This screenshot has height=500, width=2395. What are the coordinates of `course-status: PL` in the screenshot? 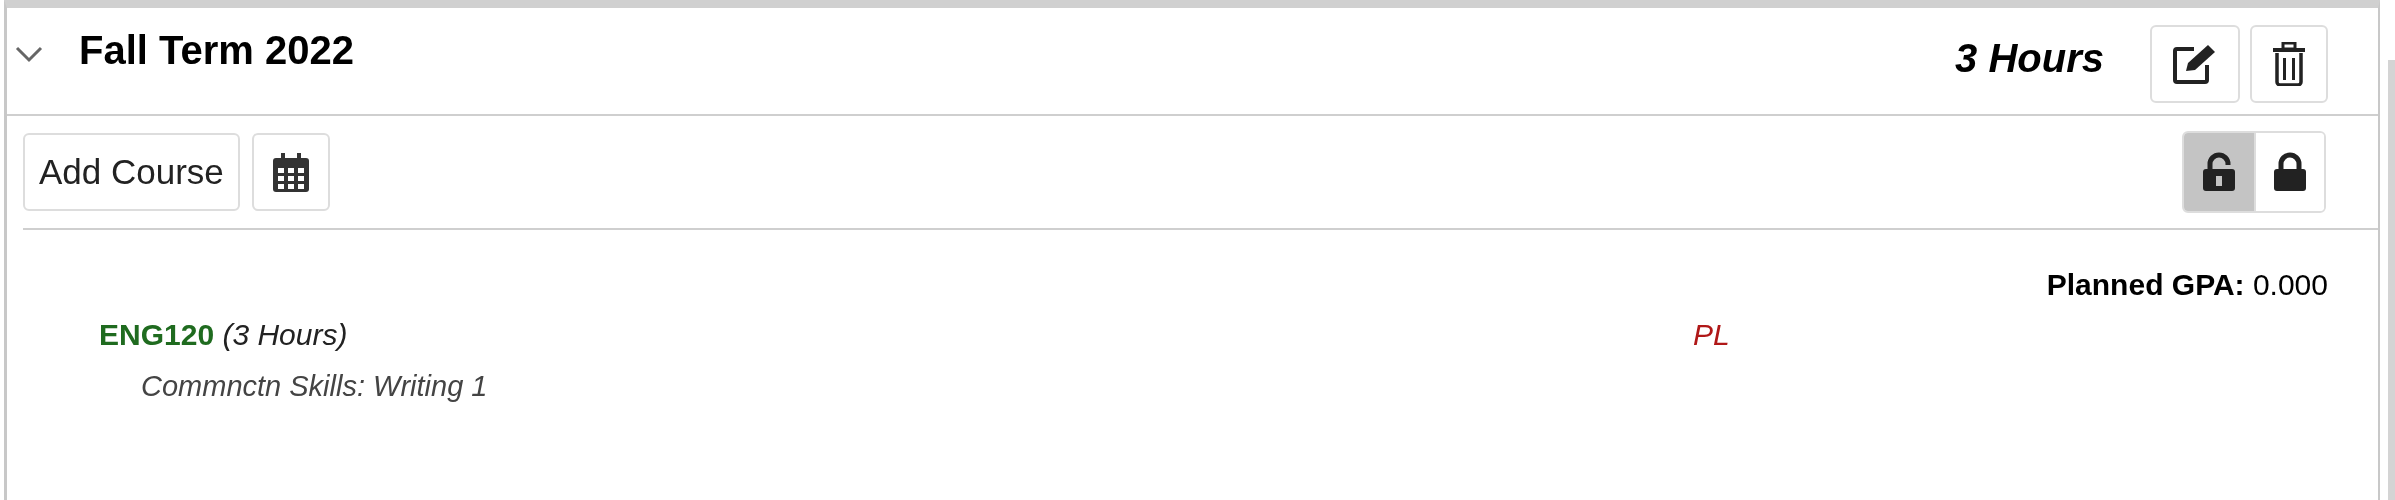 It's located at (1711, 335).